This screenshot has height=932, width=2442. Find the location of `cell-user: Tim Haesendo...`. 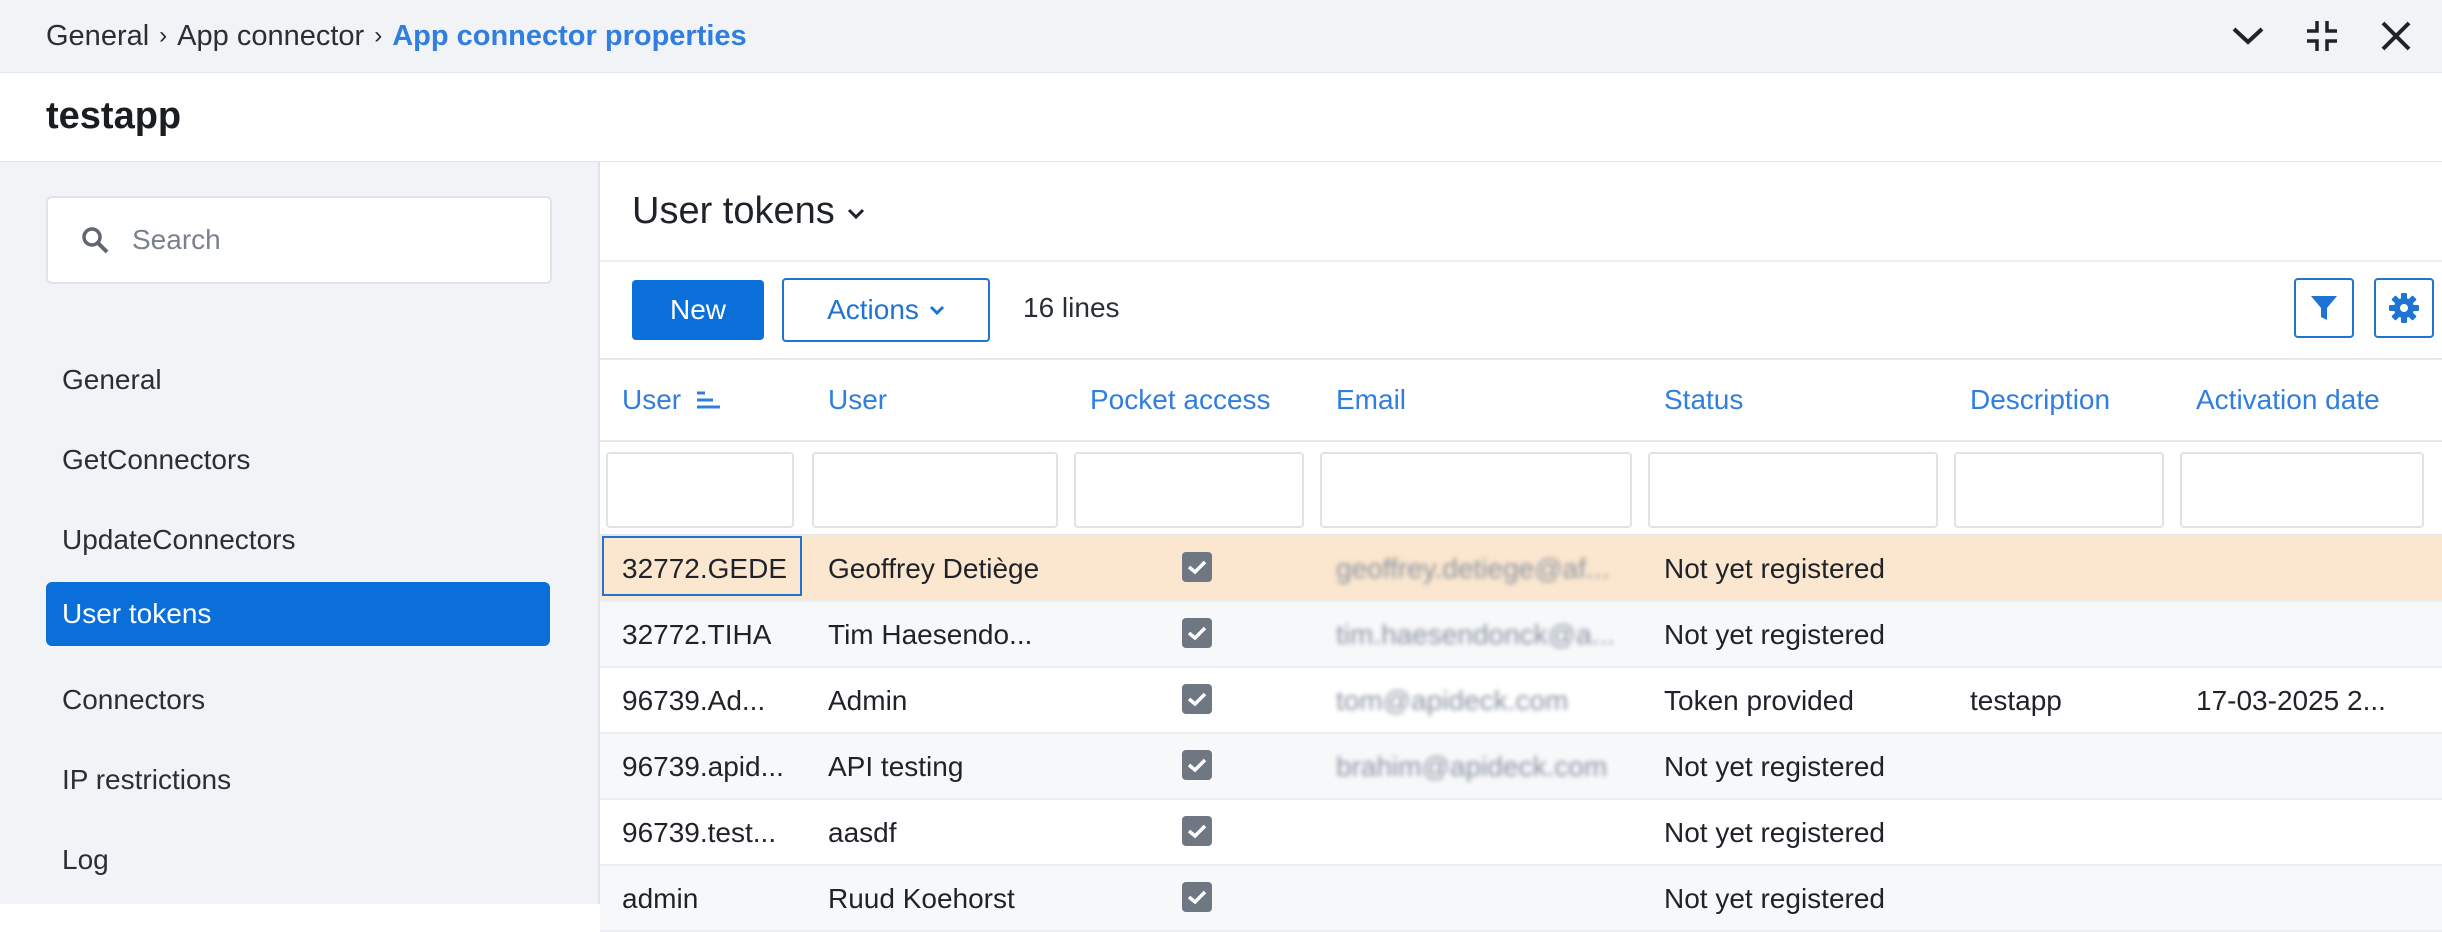

cell-user: Tim Haesendo... is located at coordinates (930, 634).